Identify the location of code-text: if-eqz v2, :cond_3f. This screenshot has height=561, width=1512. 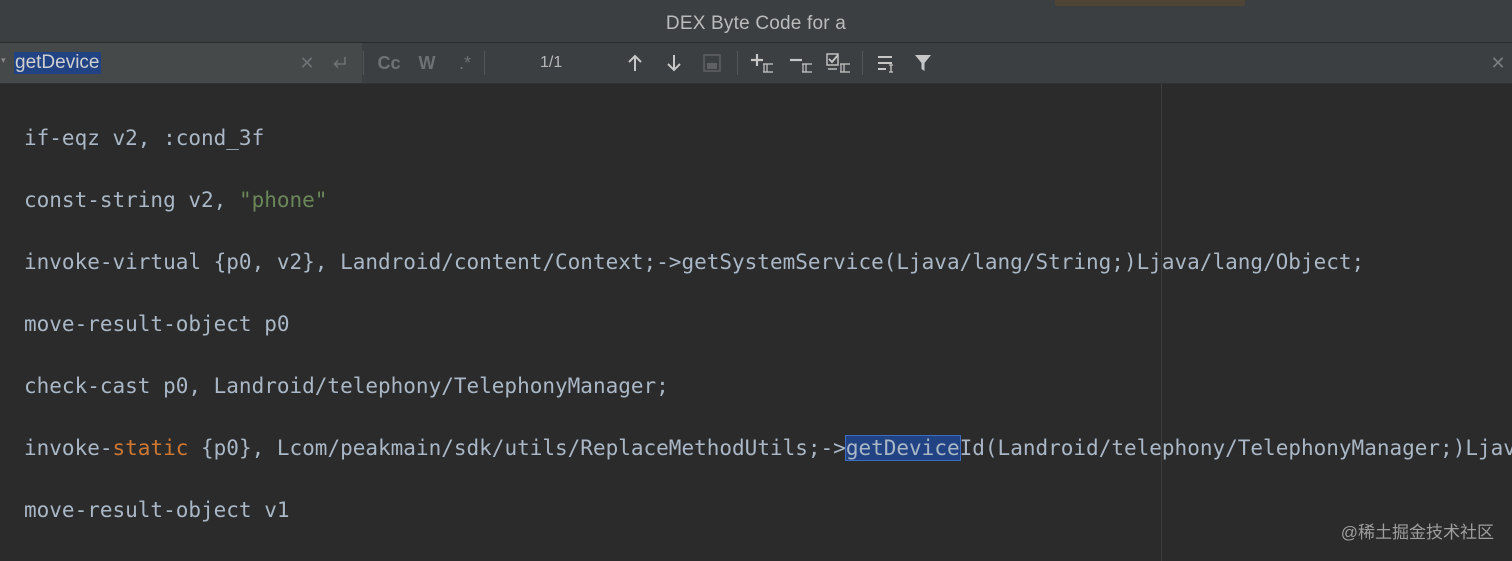
(144, 138).